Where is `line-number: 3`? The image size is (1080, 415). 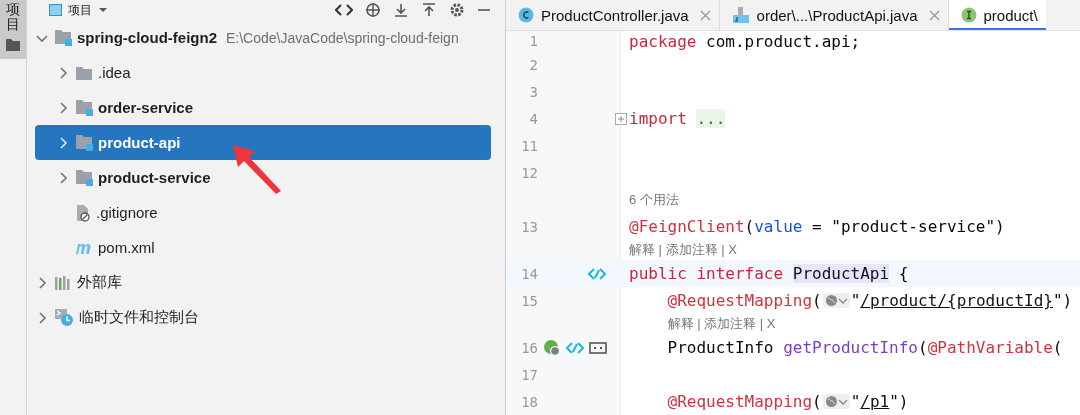 line-number: 3 is located at coordinates (533, 91).